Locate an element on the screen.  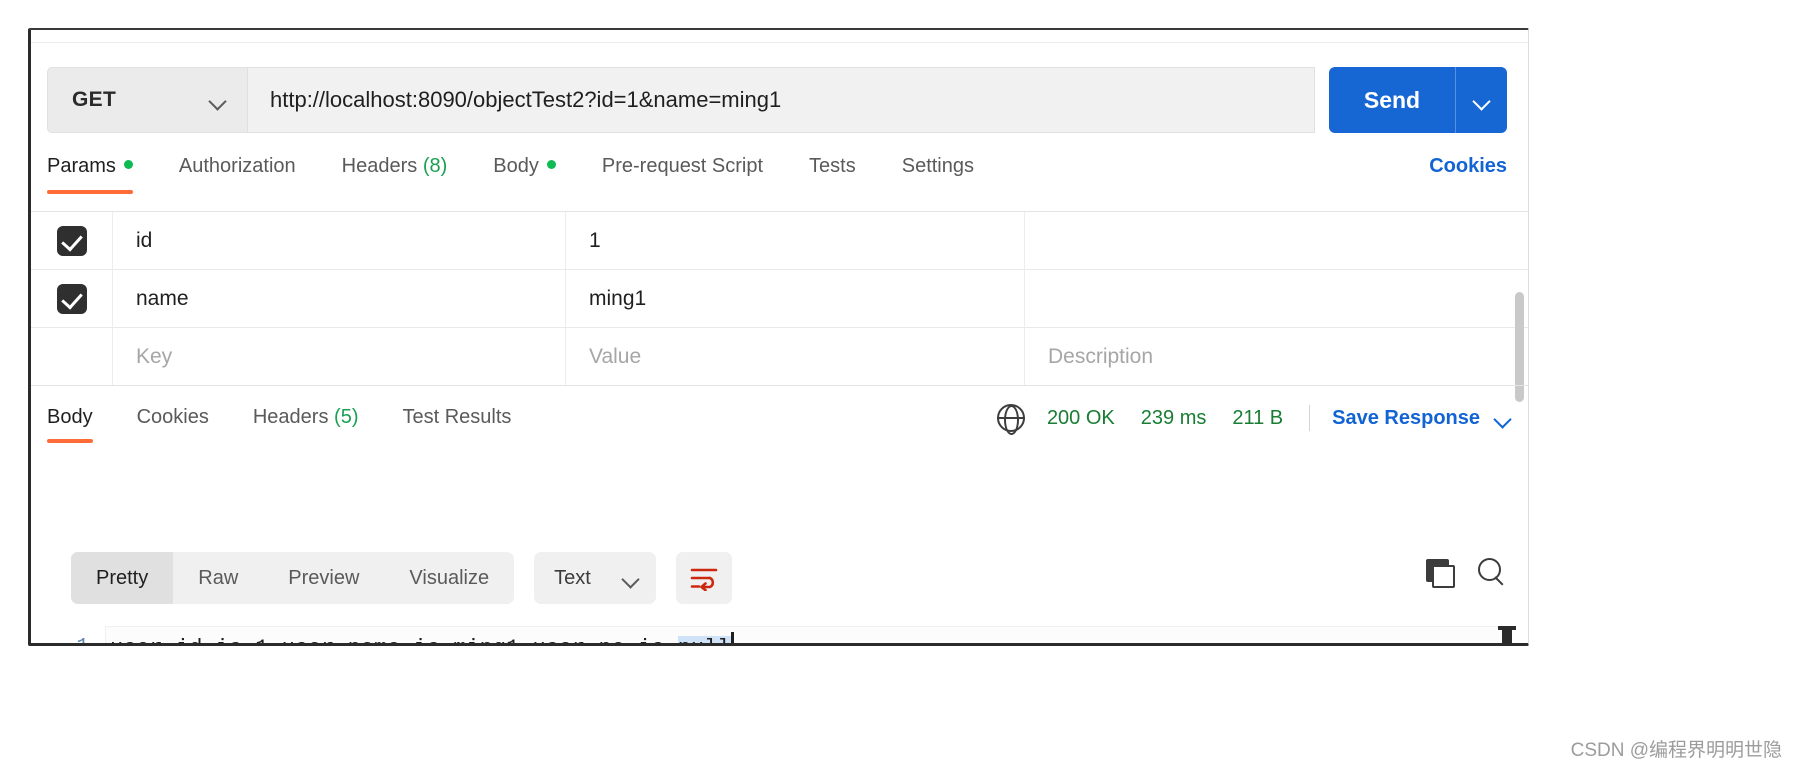
wrap-text-button is located at coordinates (704, 578).